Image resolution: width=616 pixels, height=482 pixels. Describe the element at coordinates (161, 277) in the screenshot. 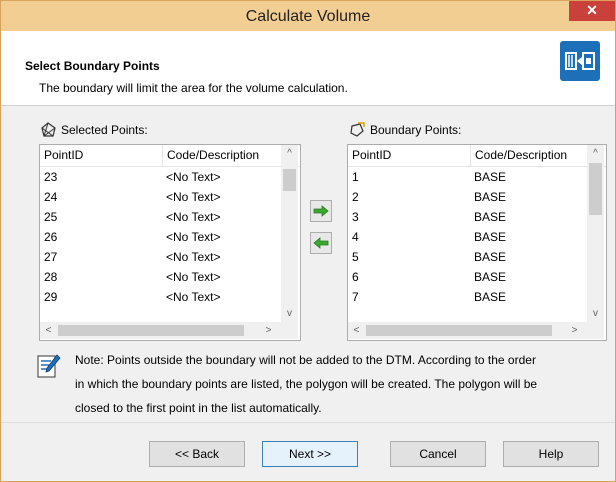

I see `list-item: 28 <No Text>` at that location.